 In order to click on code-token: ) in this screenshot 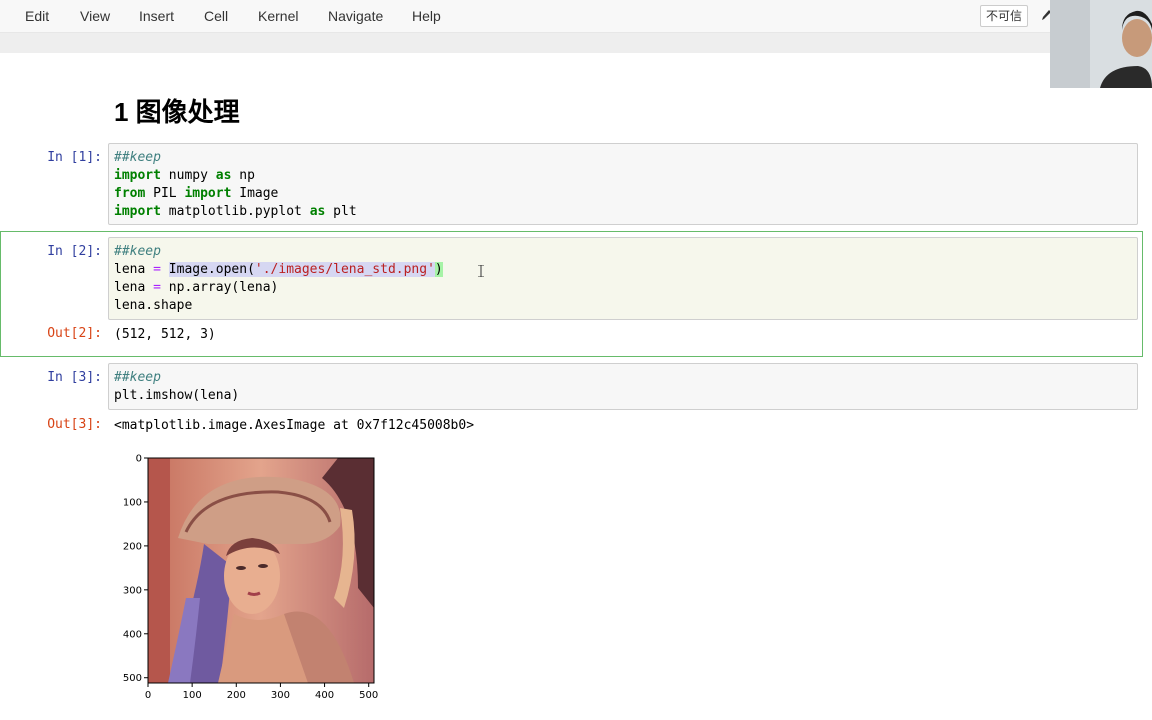, I will do `click(438, 269)`.